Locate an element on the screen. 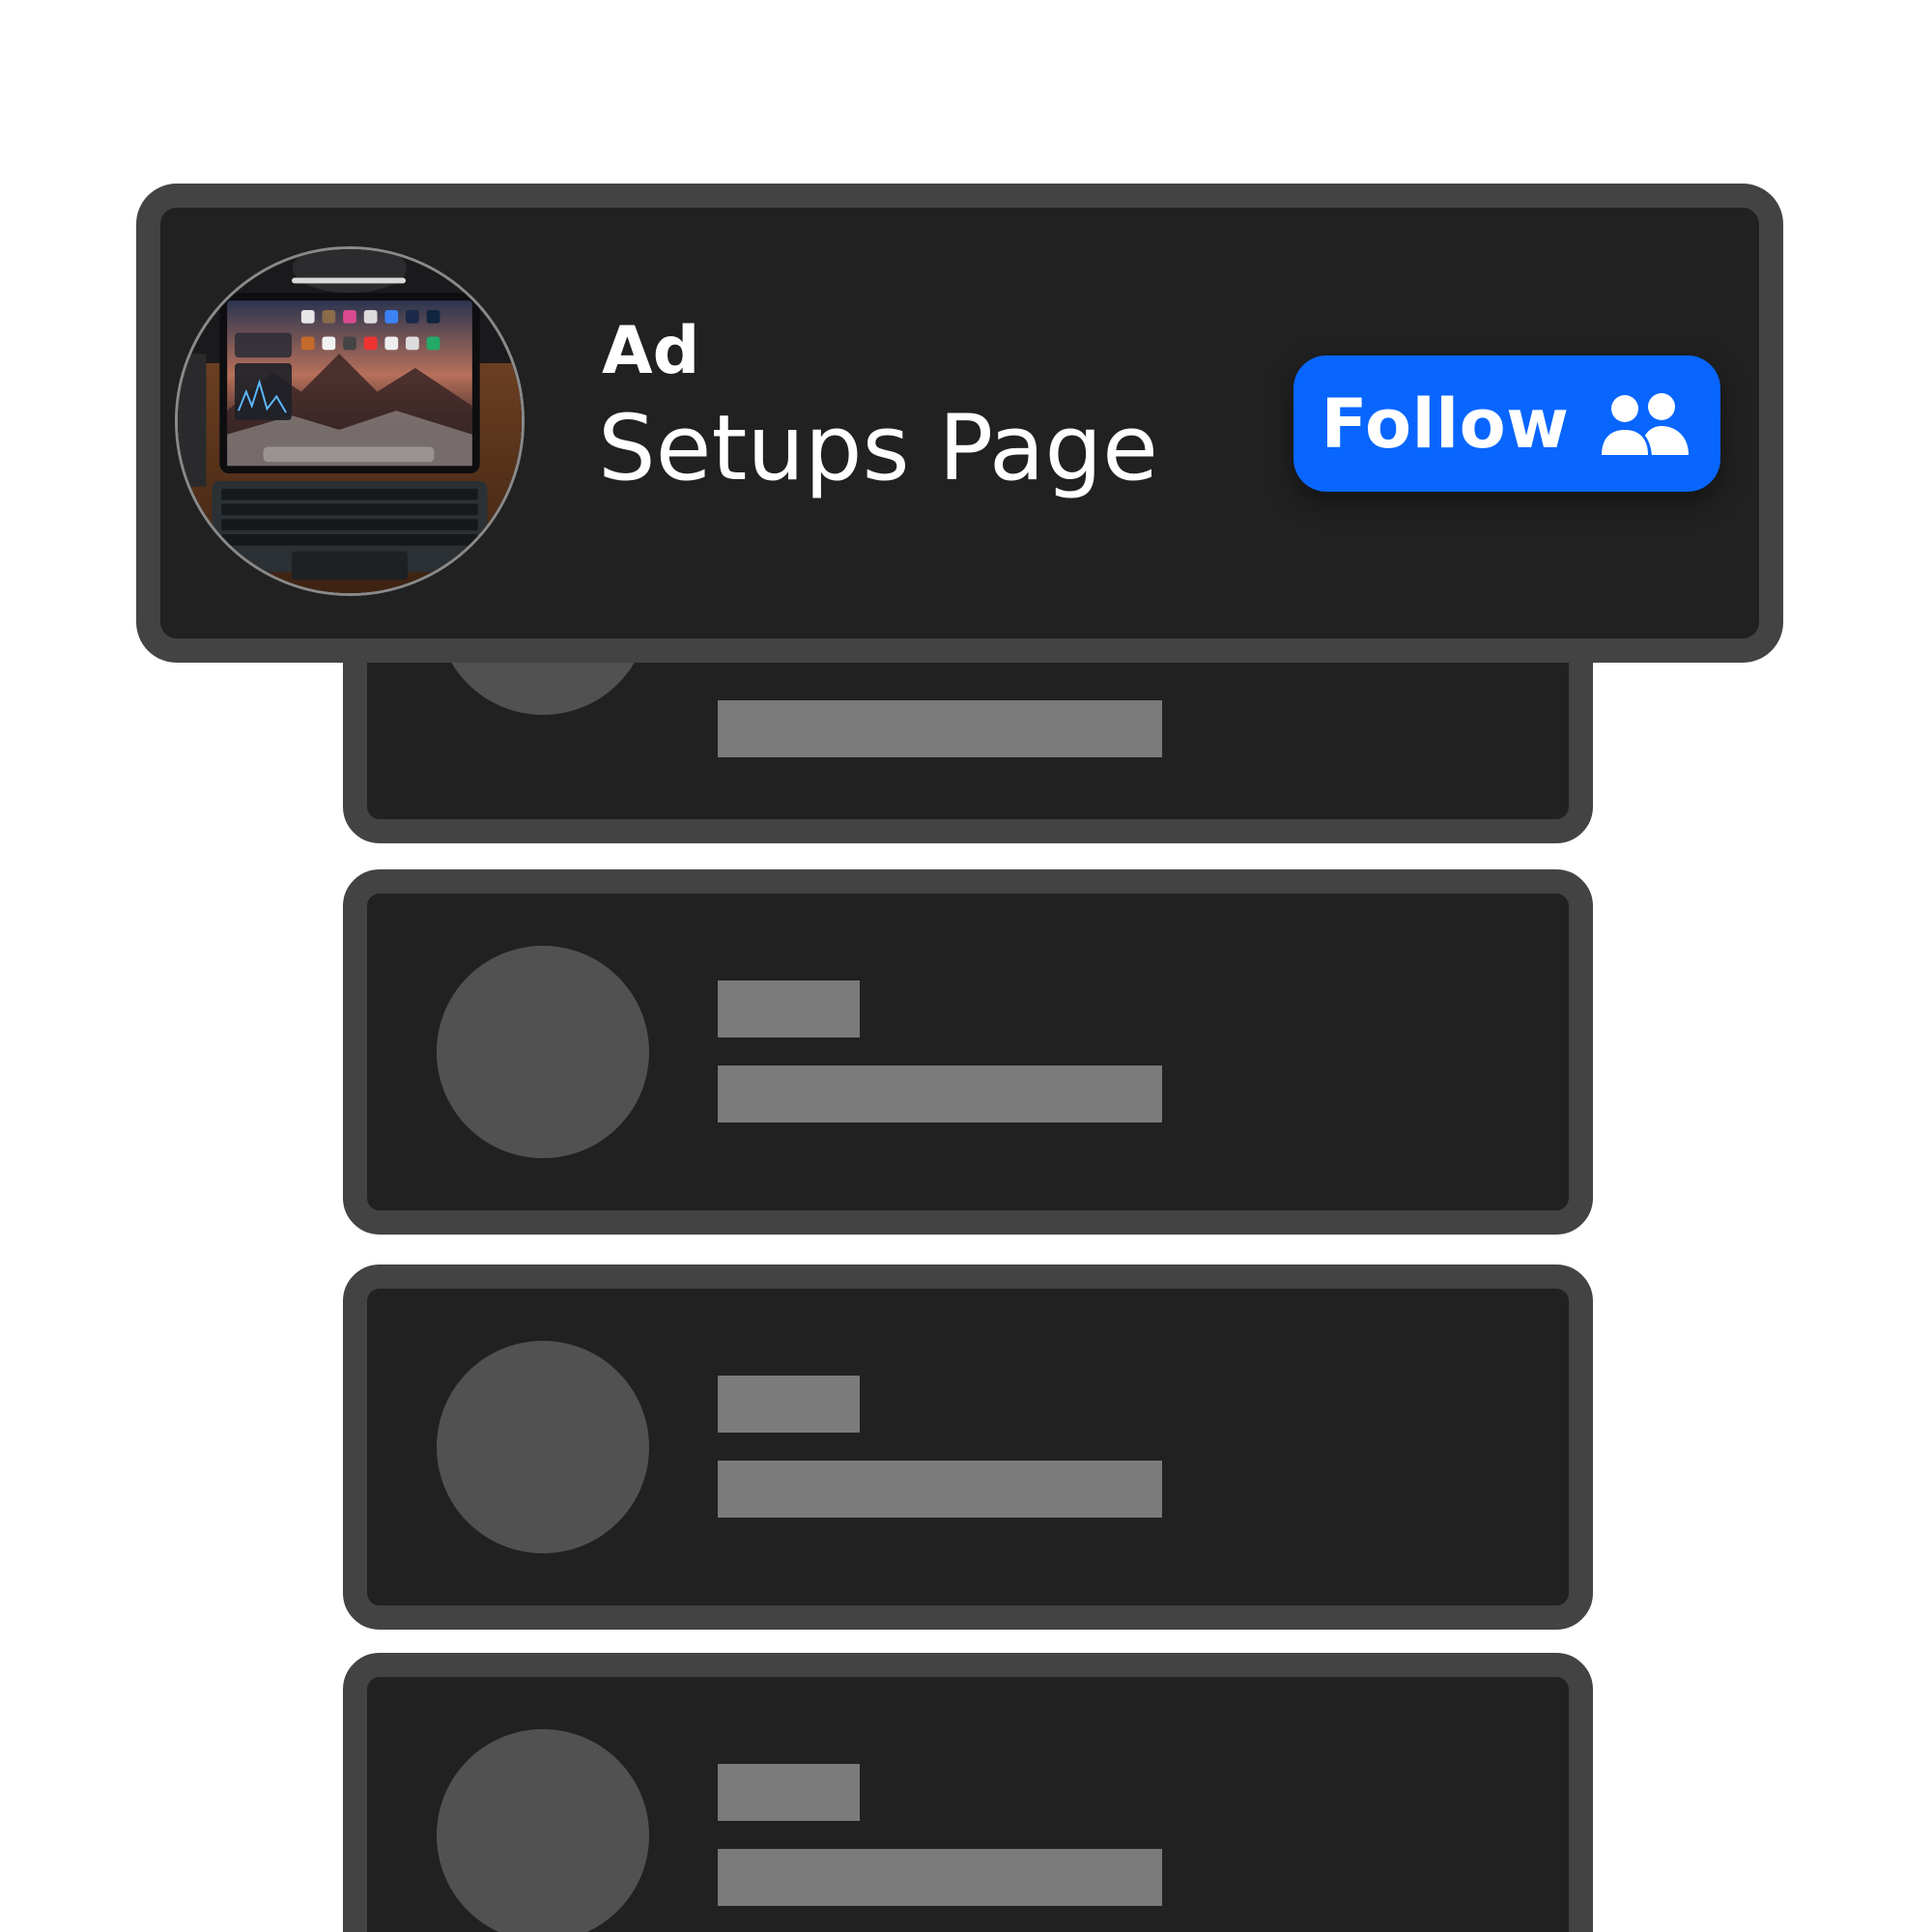  tablet-setup-photo-icon is located at coordinates (350, 421).